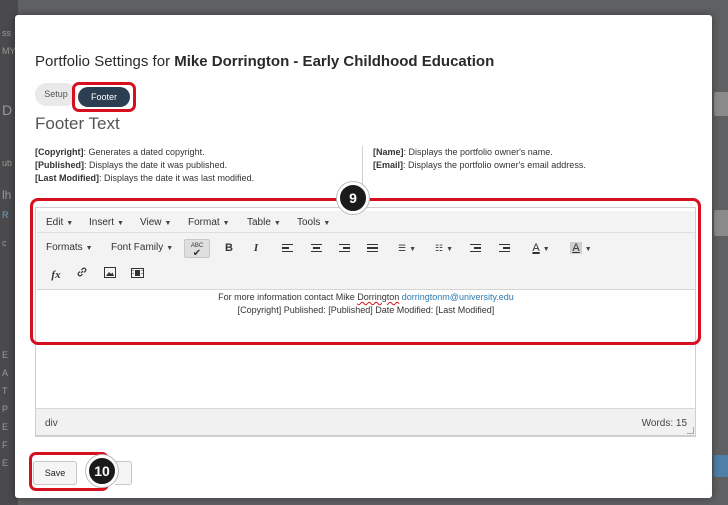  Describe the element at coordinates (77, 123) in the screenshot. I see `section-heading: Footer Text` at that location.